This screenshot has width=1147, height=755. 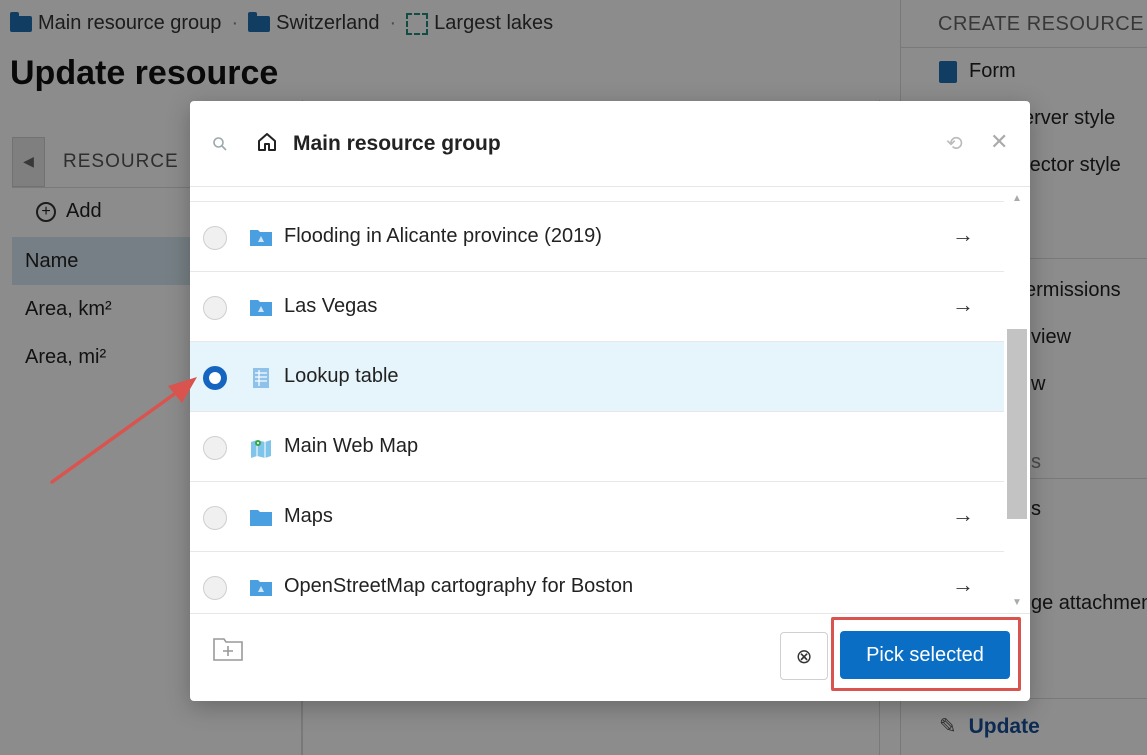 What do you see at coordinates (954, 143) in the screenshot?
I see `refresh-icon: ⟲` at bounding box center [954, 143].